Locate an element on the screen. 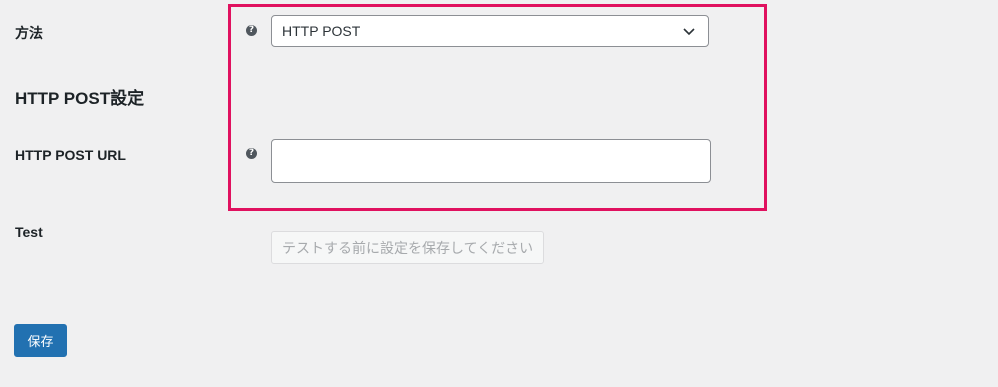 This screenshot has height=387, width=998. method-label: 方法 is located at coordinates (29, 33).